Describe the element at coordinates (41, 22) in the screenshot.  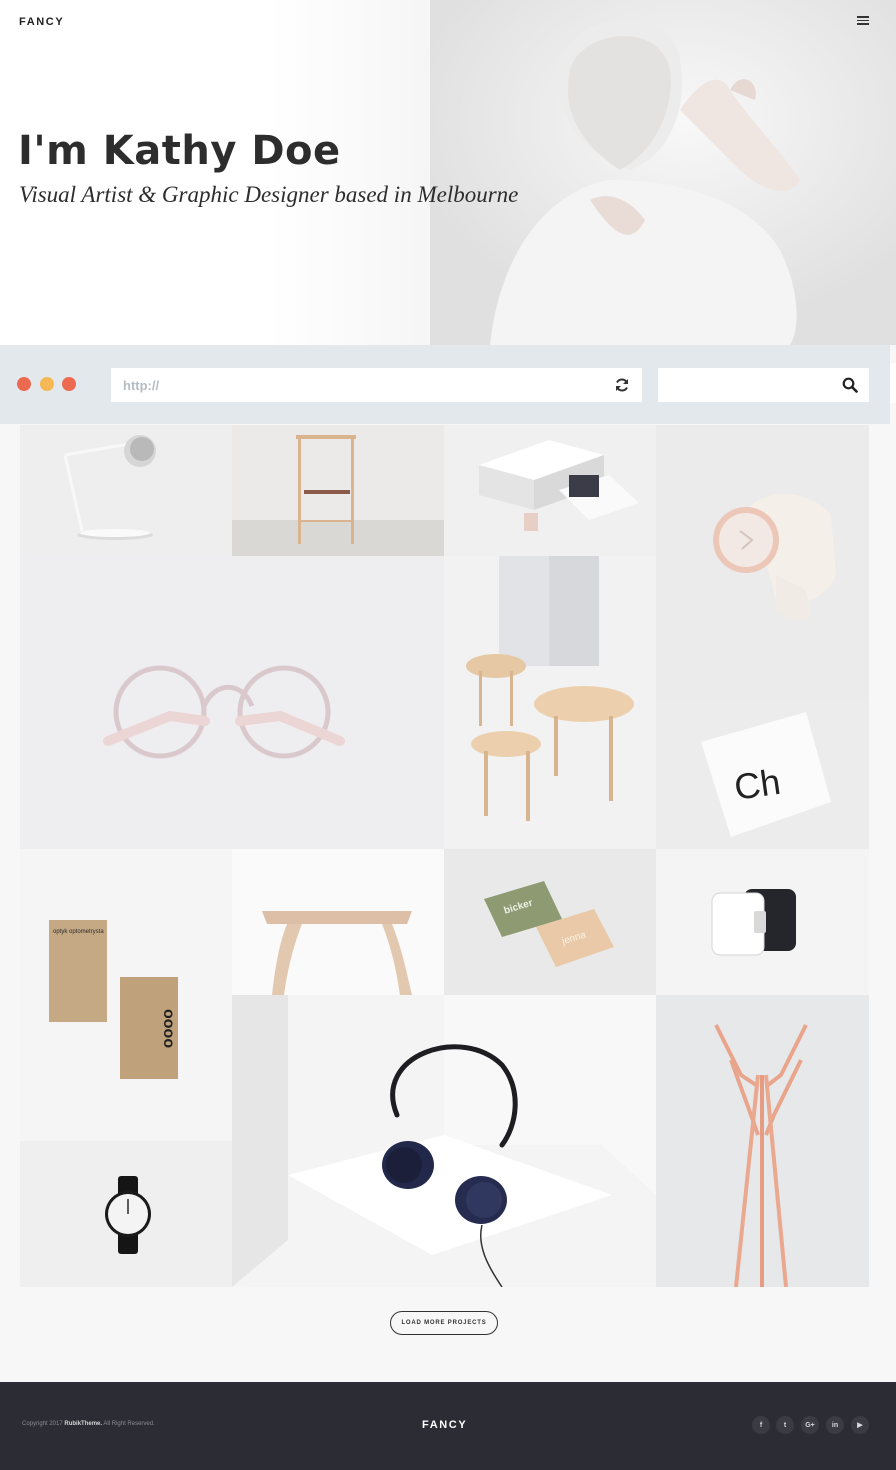
I see `site-logo: FANCY` at that location.